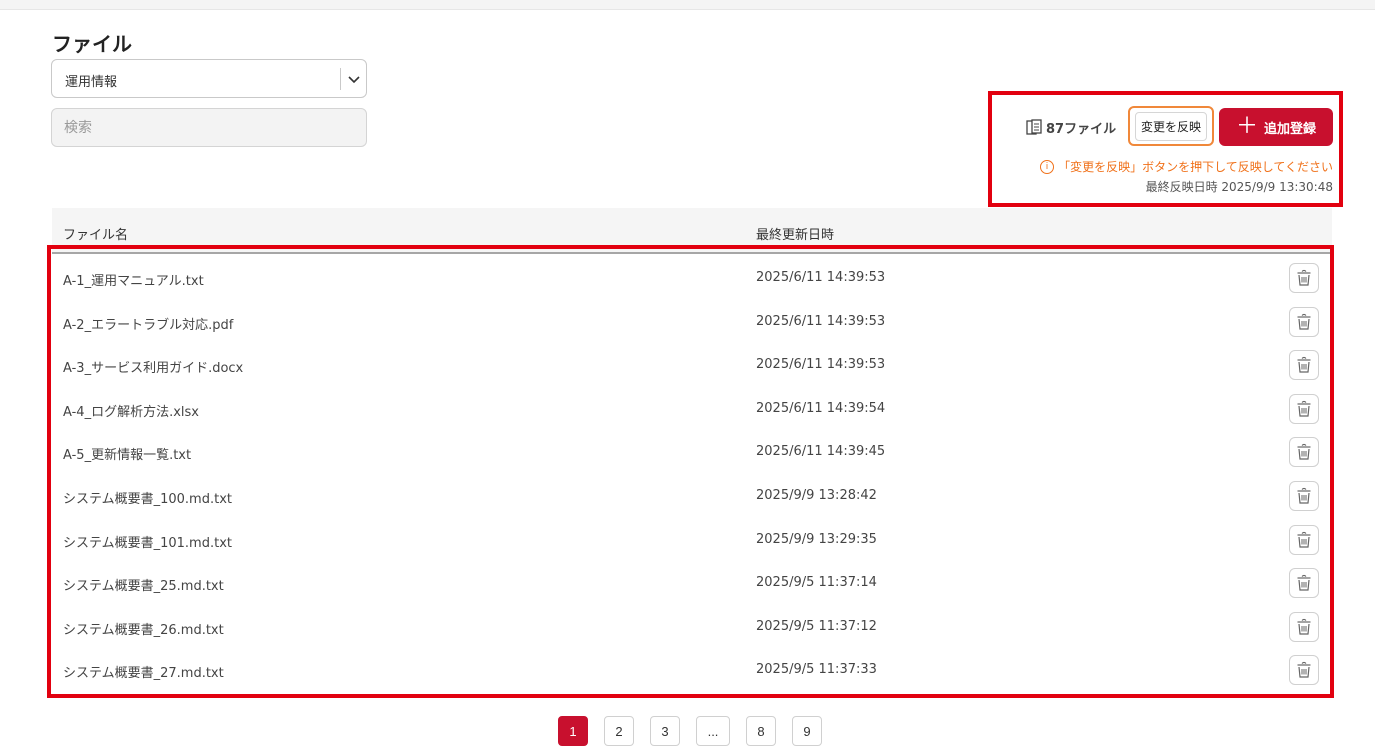 This screenshot has height=746, width=1375. Describe the element at coordinates (1047, 166) in the screenshot. I see `info-icon: i` at that location.